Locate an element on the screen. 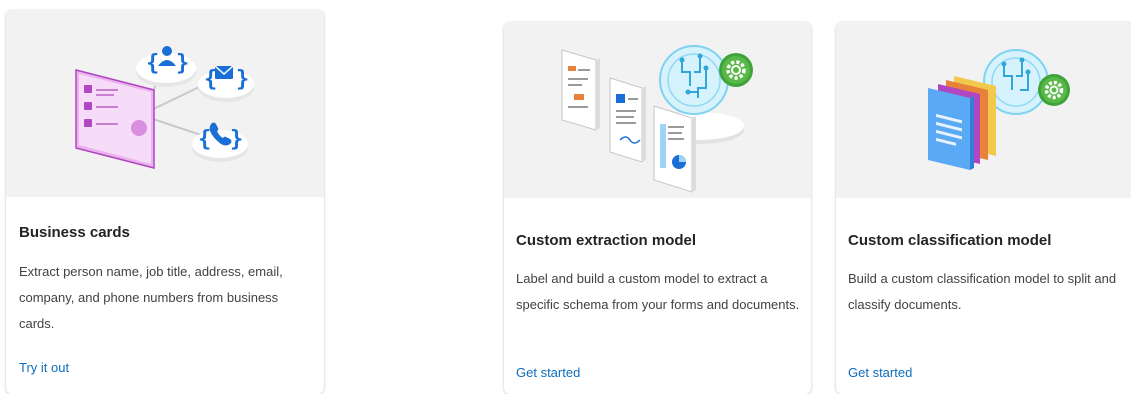 The height and width of the screenshot is (394, 1131). form-document-icon is located at coordinates (580, 90).